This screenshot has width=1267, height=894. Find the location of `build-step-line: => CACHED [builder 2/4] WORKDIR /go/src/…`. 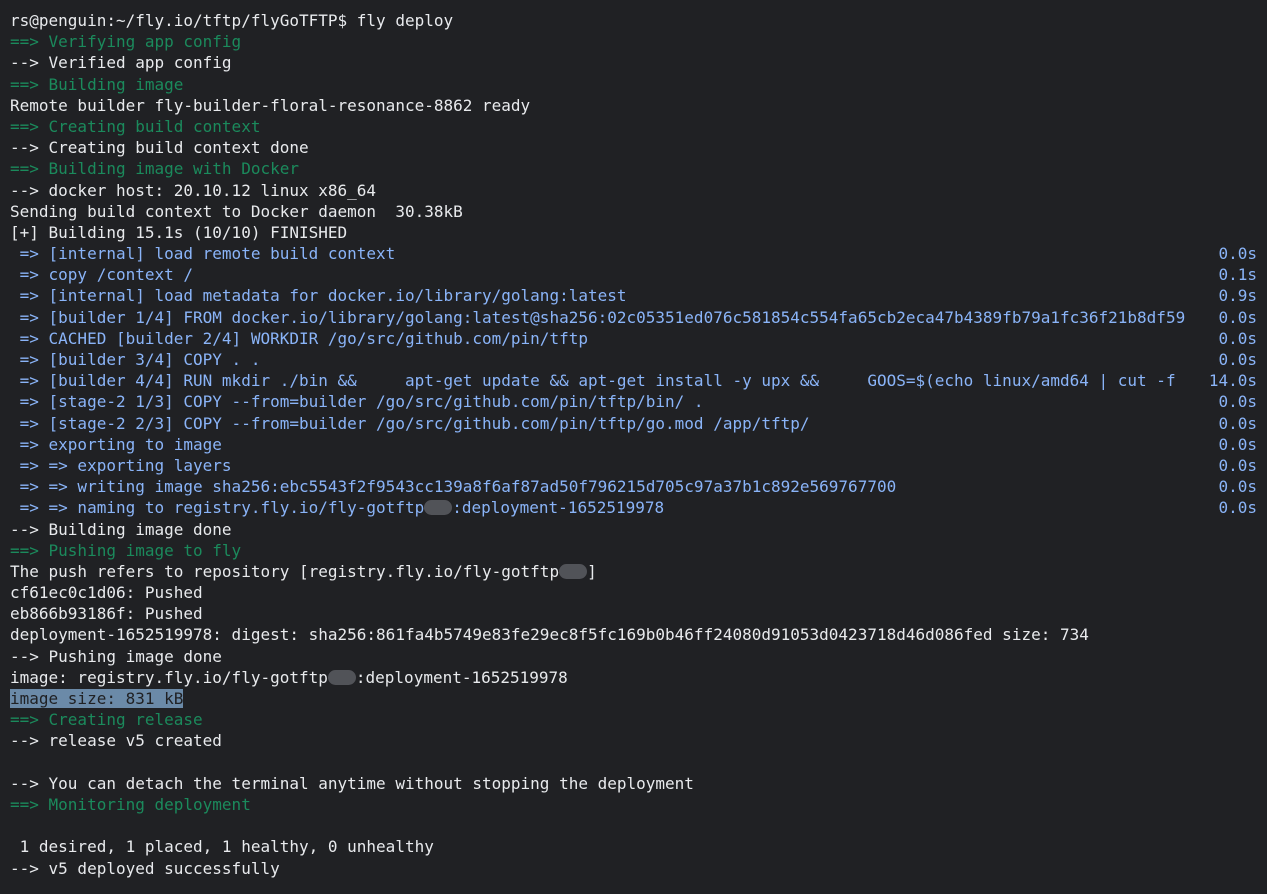

build-step-line: => CACHED [builder 2/4] WORKDIR /go/src/… is located at coordinates (633, 338).